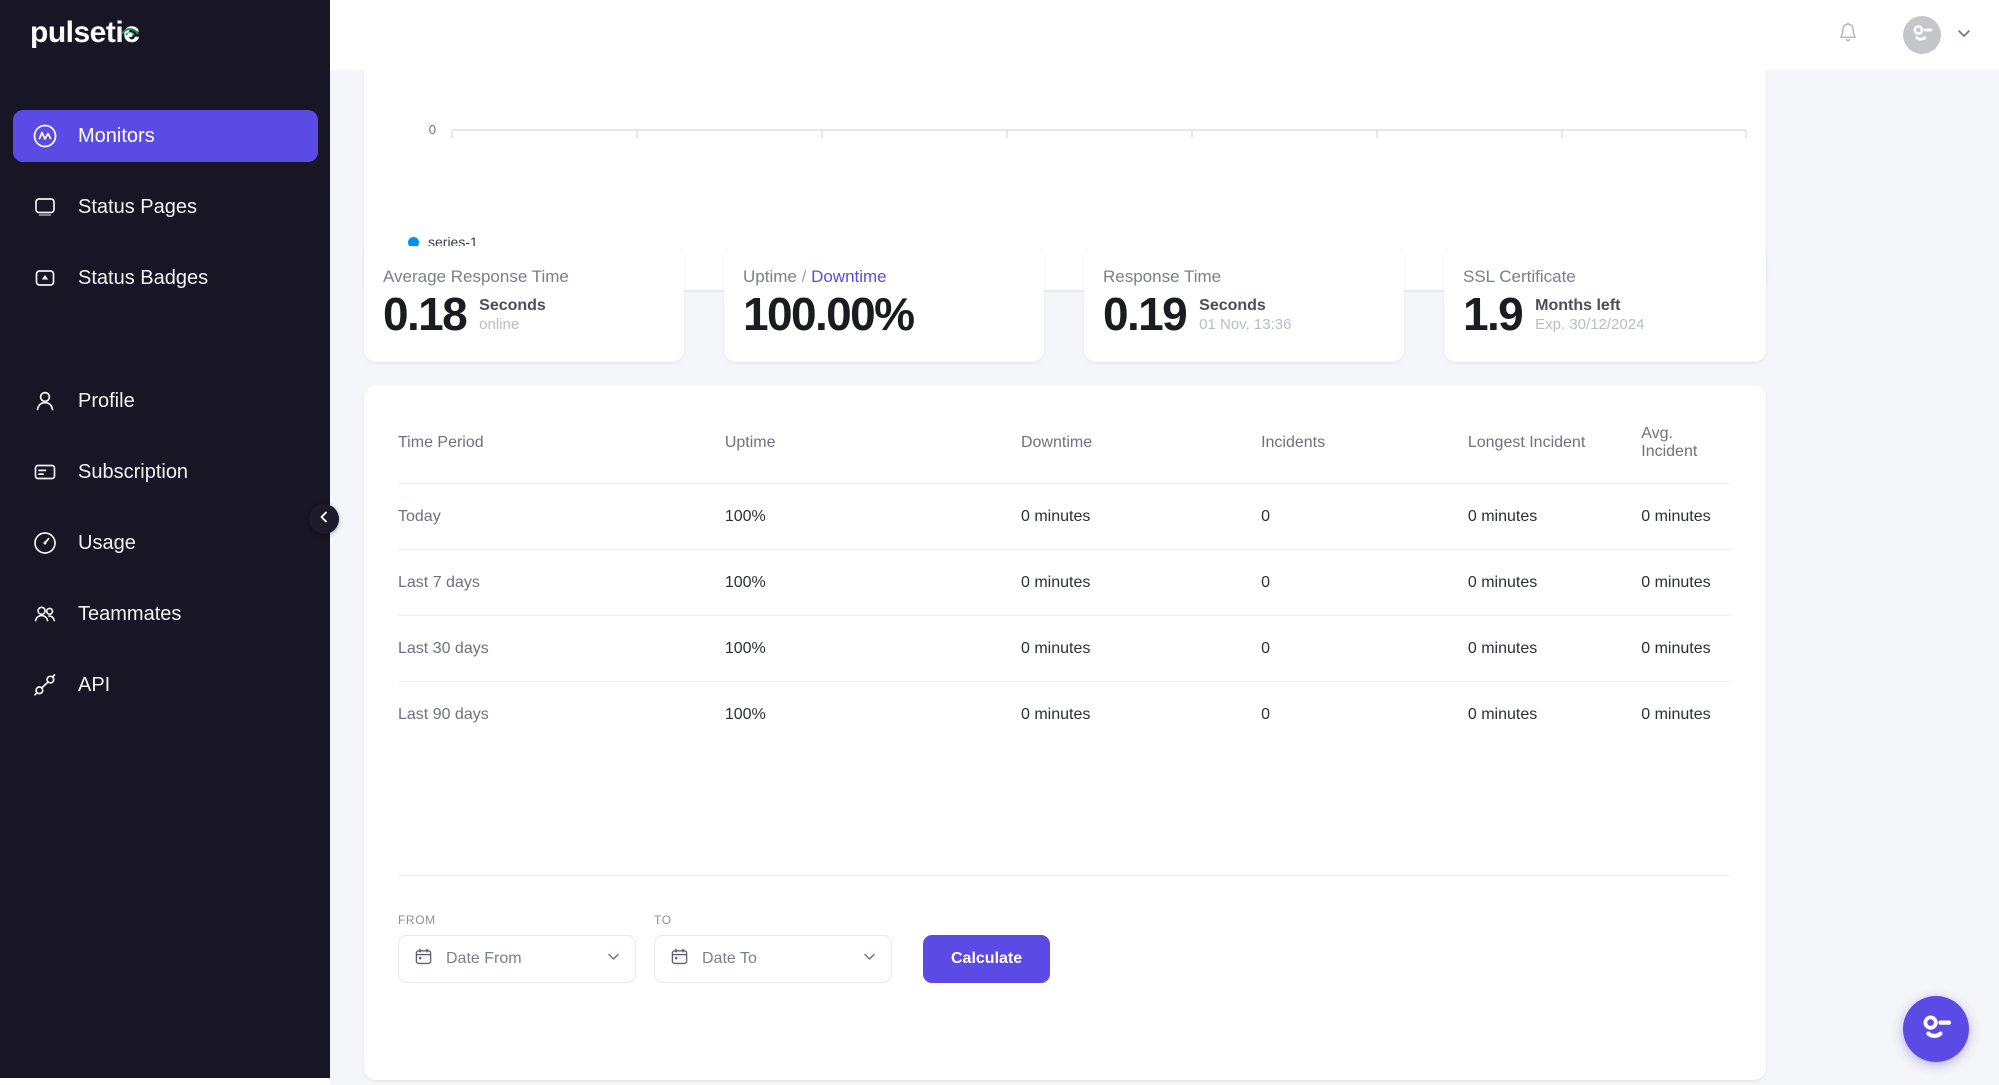  I want to click on cell-time-period: Last 30 days, so click(561, 648).